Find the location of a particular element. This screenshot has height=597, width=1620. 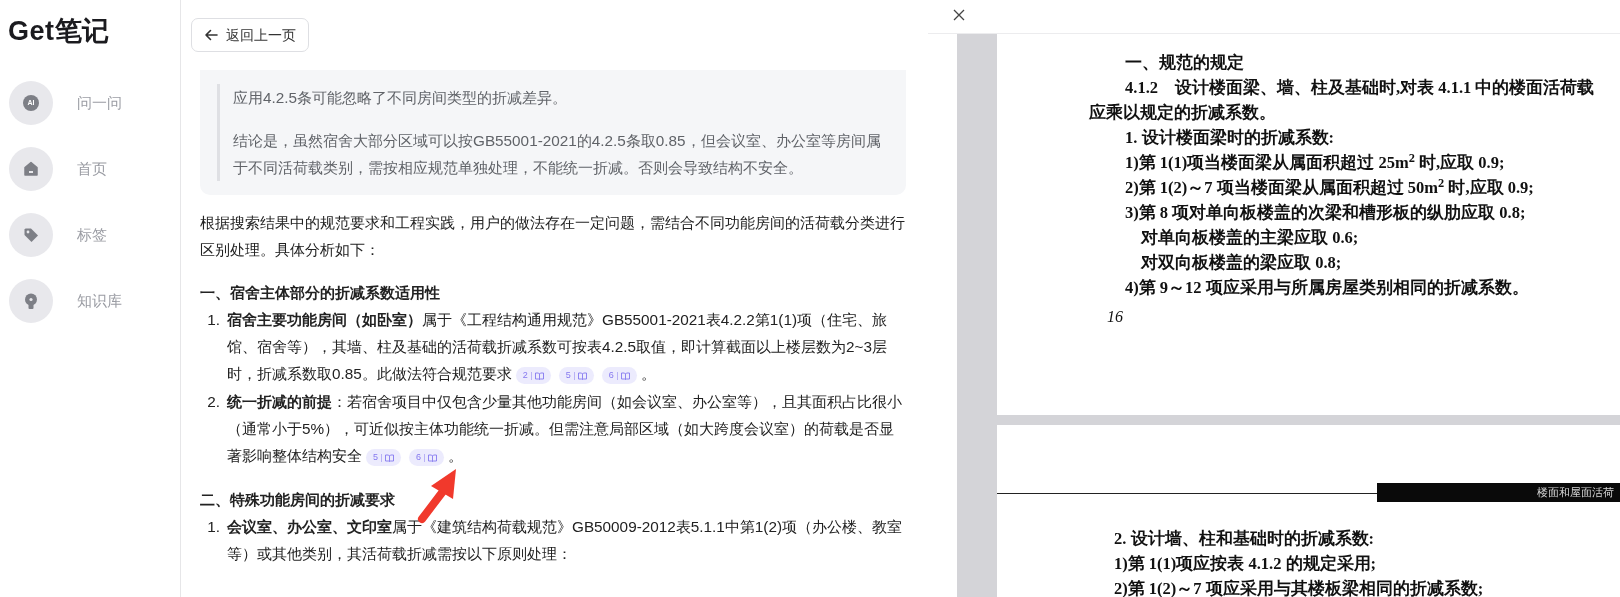

list-item-text: 统一折减的前提：若宿舍项目中仅包含少量其他功能房间（如会议室、办公室等），且其面积占比很小（通常小于5%），可近似按主体功能统一折减。但需注意局部区域（如大跨度会议室）的荷载是否显著影响整体结构安全 5 6 。 is located at coordinates (565, 430).